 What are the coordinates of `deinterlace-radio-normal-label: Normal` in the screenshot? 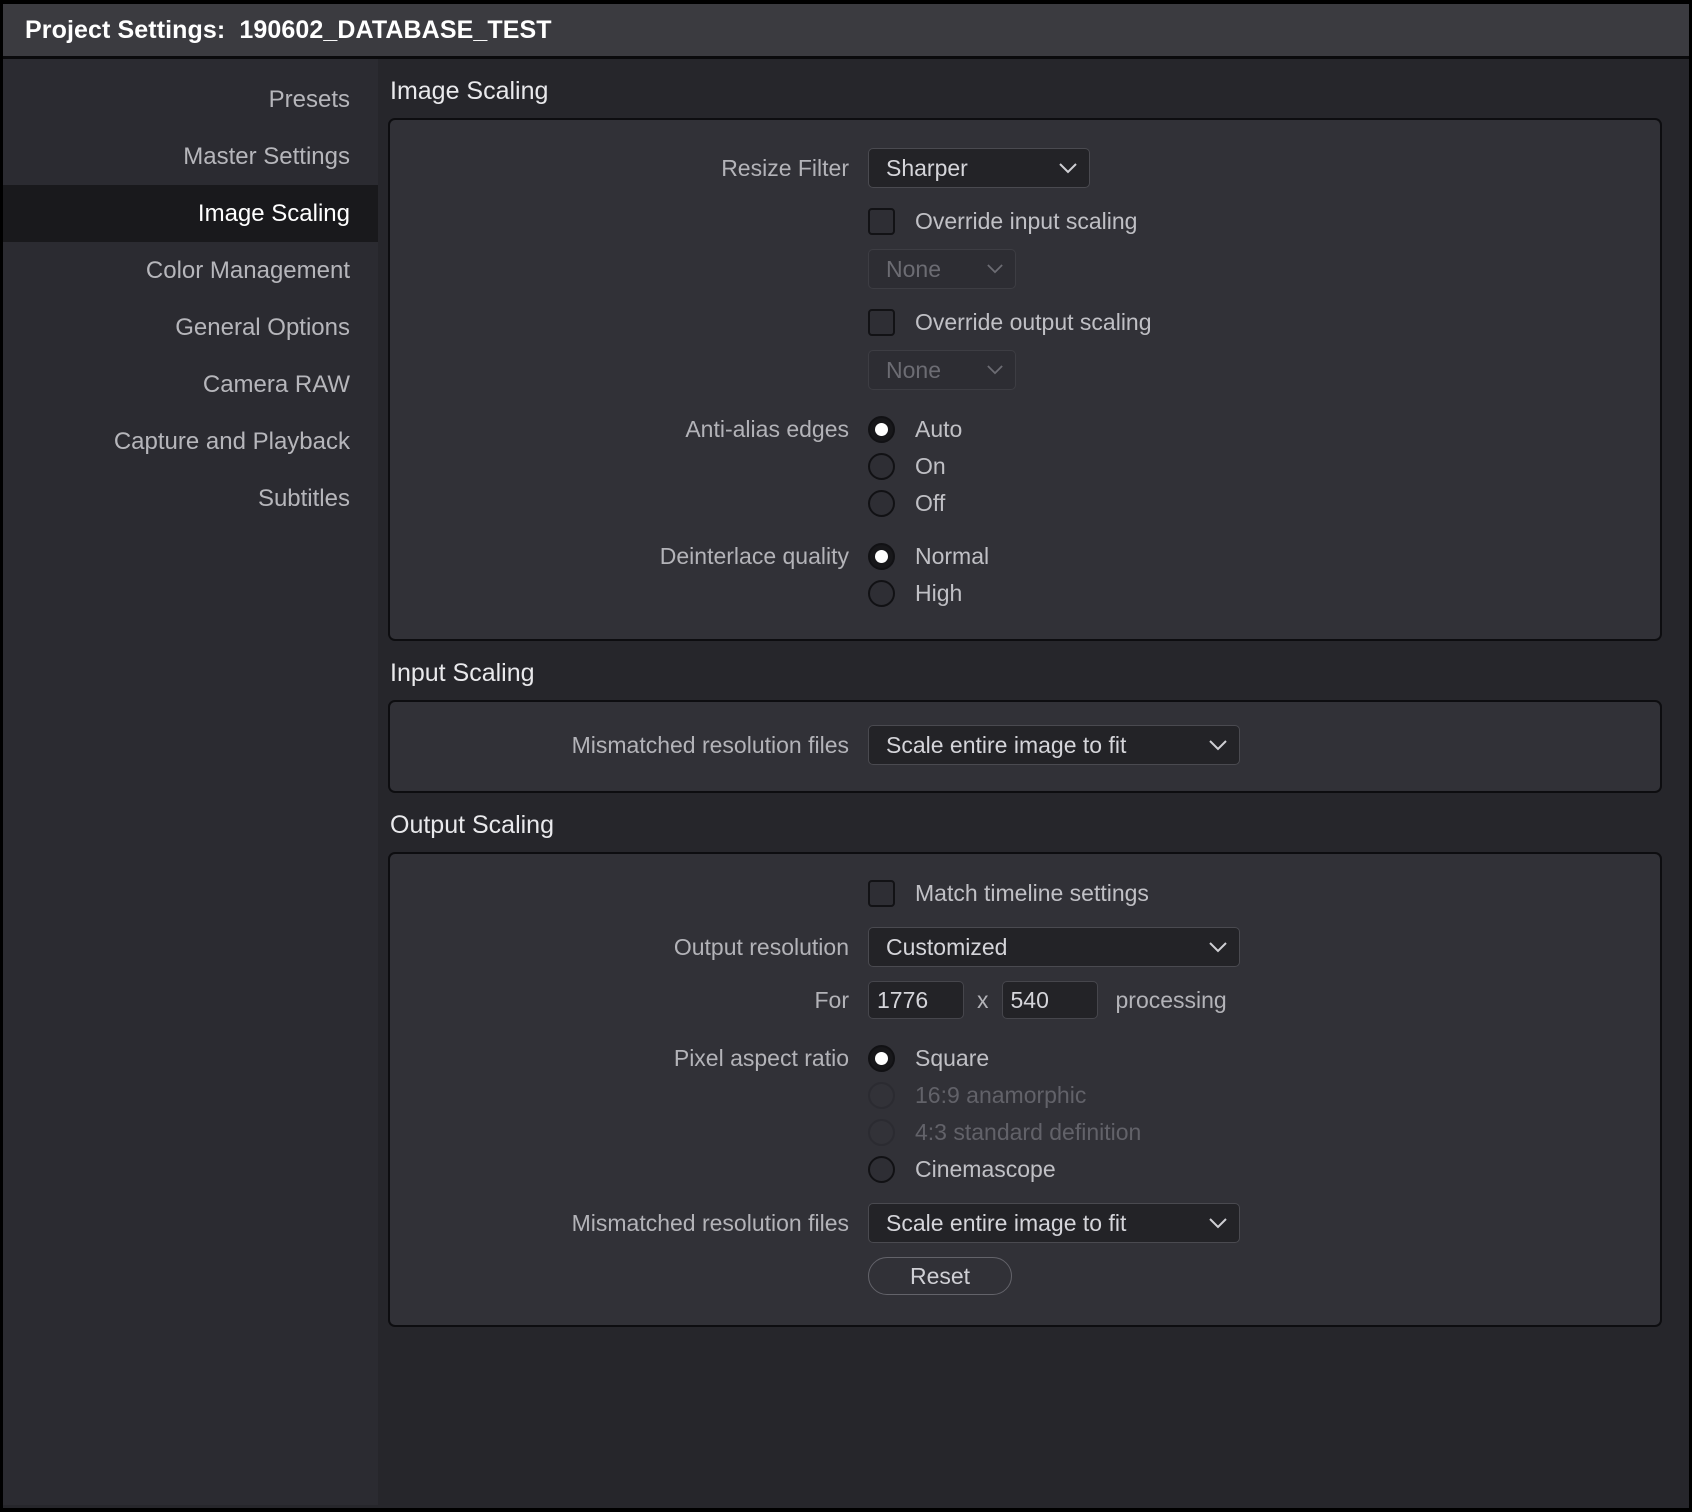 It's located at (952, 556).